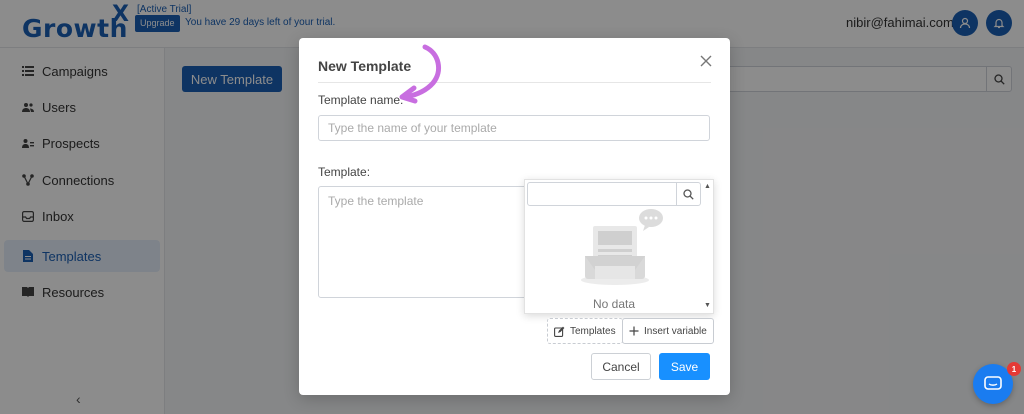  I want to click on scroll-up-arrow-icon: ▲, so click(707, 186).